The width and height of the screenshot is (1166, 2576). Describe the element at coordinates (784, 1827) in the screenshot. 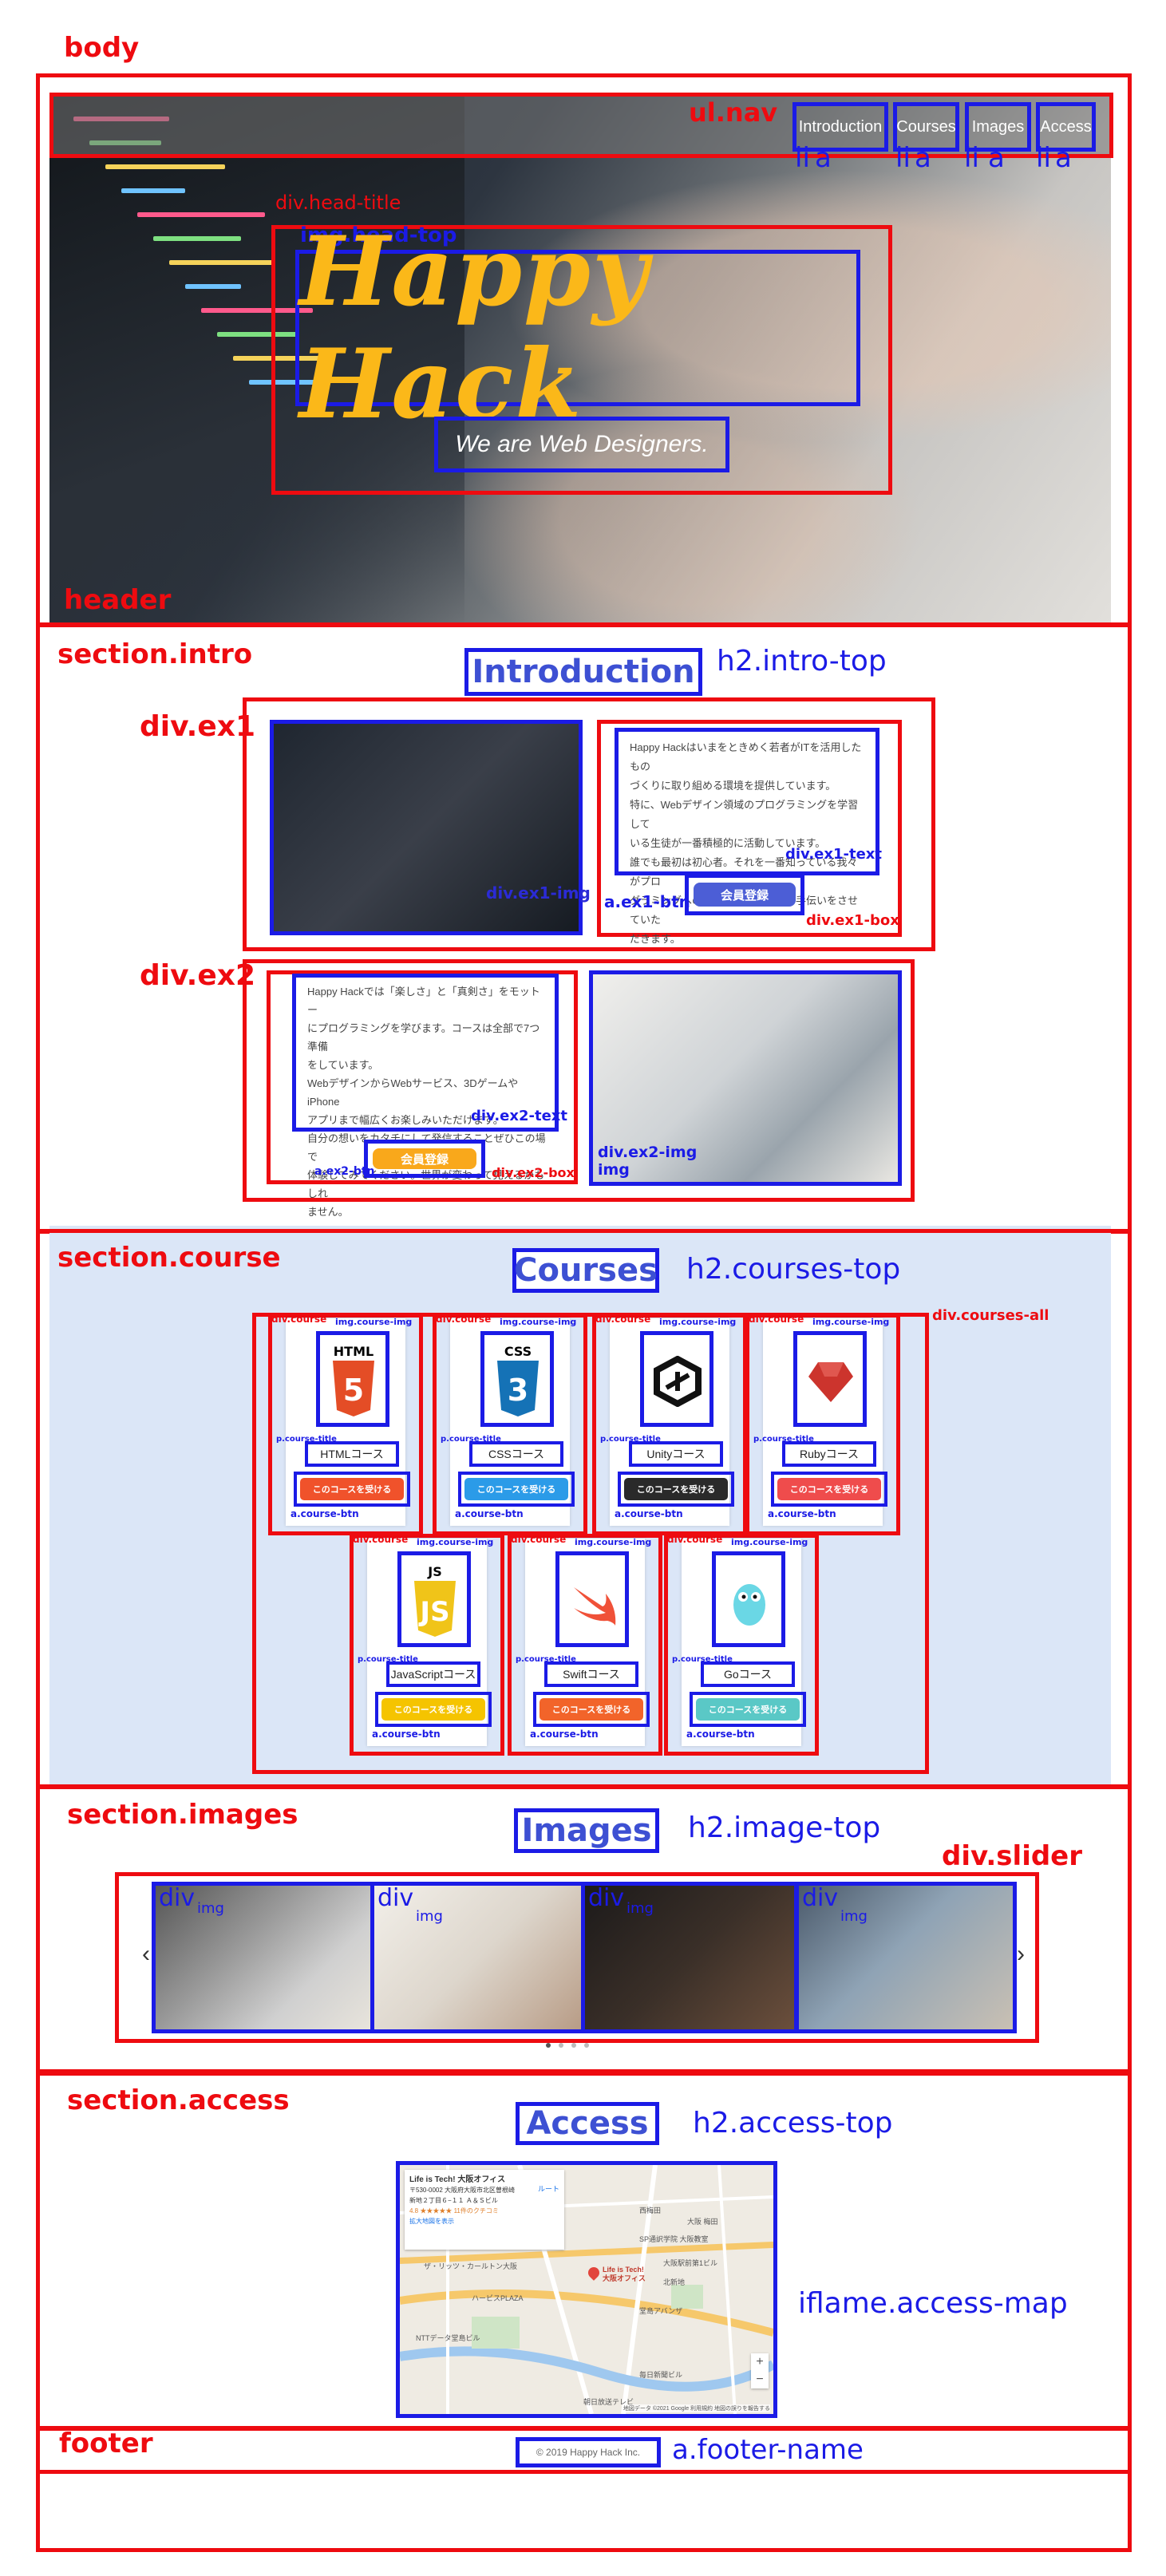

I see `label-h2-image-top: h2.image-top` at that location.